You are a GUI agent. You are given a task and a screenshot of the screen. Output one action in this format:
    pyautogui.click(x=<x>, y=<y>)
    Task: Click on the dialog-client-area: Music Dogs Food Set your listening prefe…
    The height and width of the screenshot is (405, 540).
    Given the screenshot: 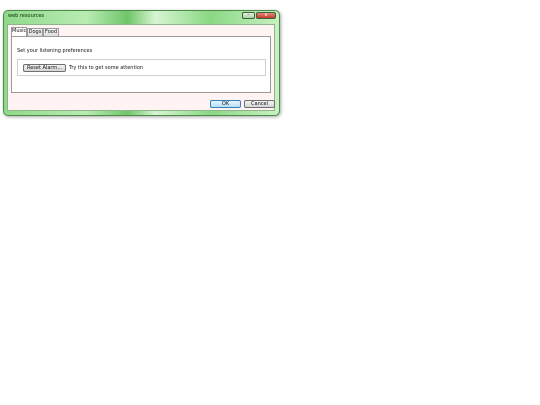 What is the action you would take?
    pyautogui.click(x=141, y=67)
    